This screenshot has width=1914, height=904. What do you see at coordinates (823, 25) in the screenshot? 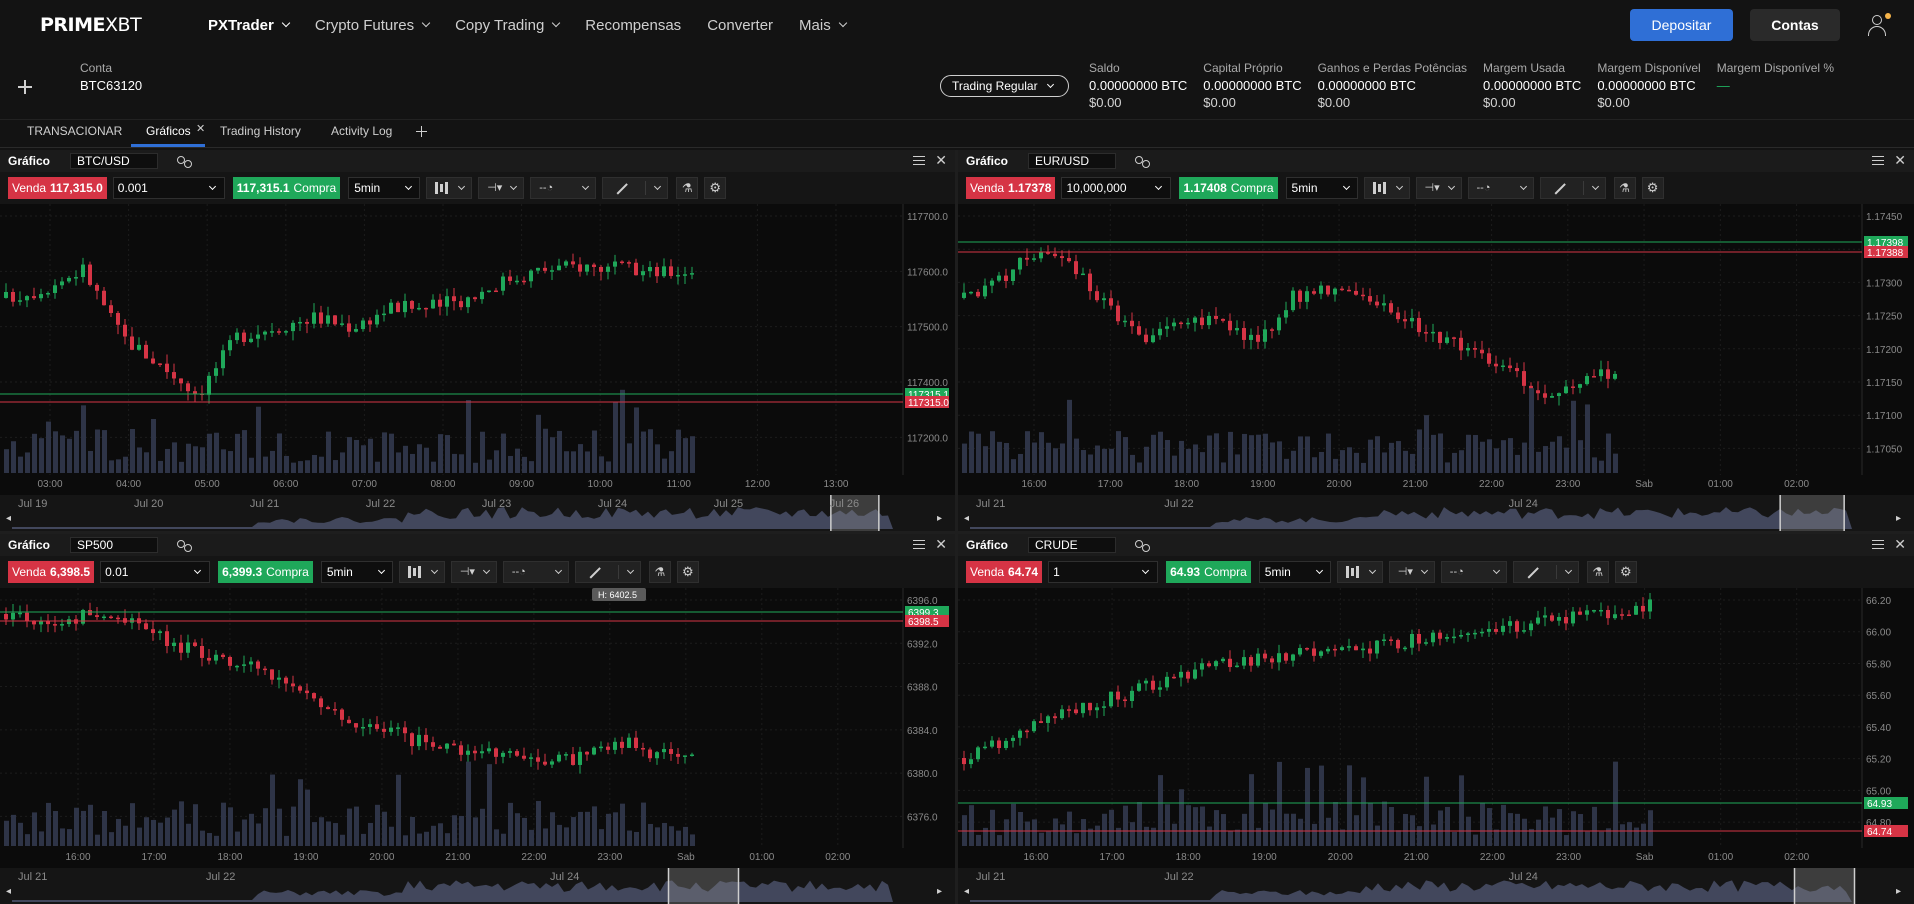
I see `nav-item-mais: Mais` at bounding box center [823, 25].